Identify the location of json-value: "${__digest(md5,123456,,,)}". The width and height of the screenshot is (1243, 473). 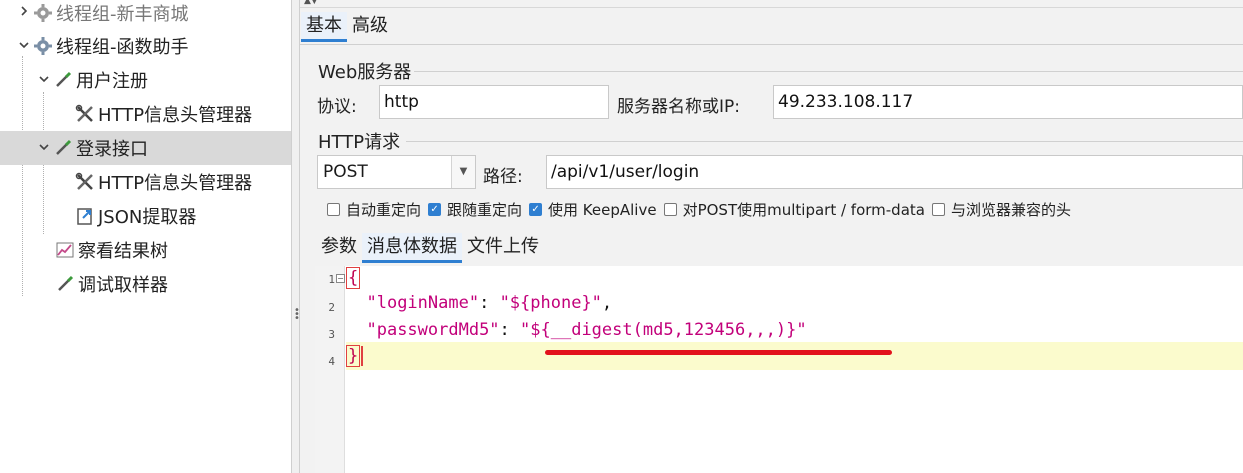
(663, 330).